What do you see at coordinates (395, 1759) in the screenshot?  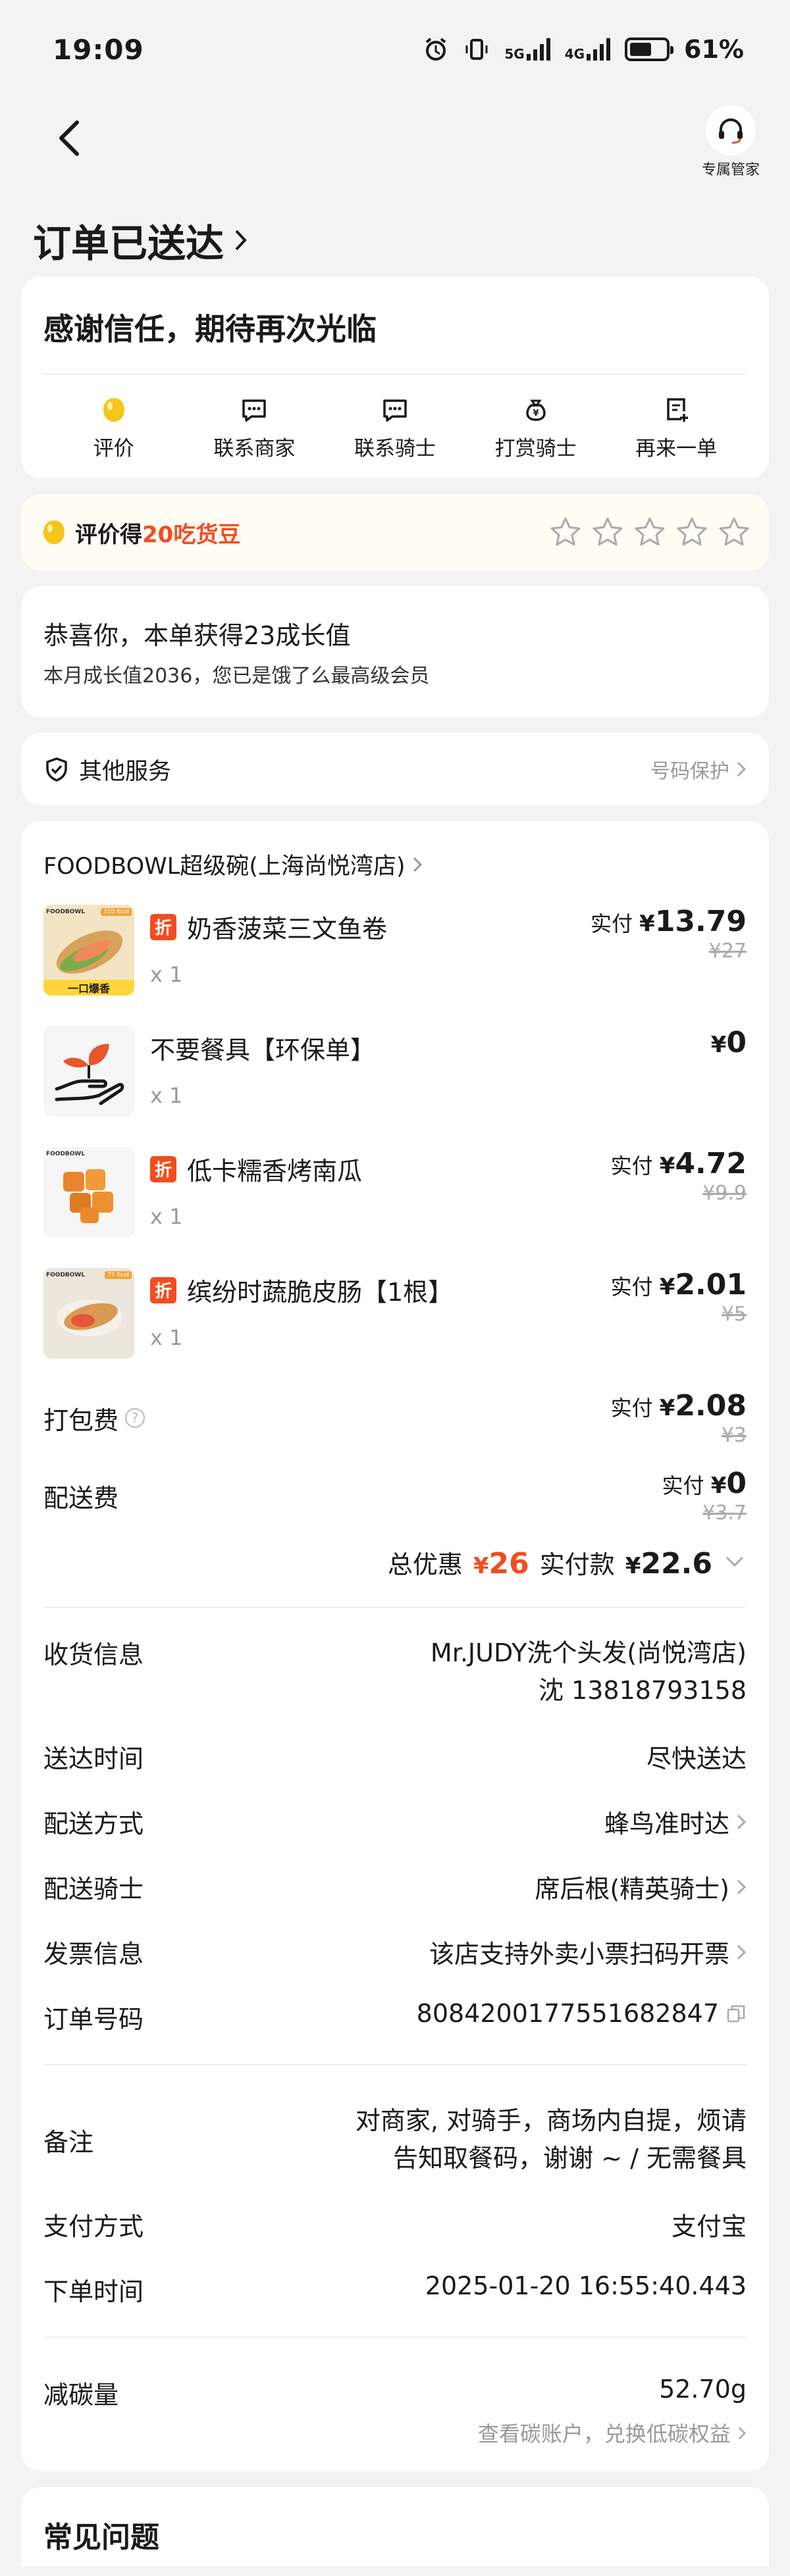 I see `arrive-time-row: 送达时间 尽快送达` at bounding box center [395, 1759].